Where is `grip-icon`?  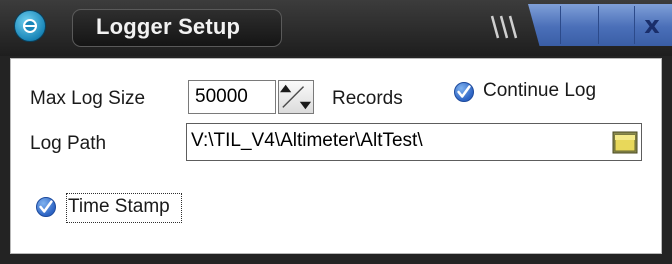 grip-icon is located at coordinates (506, 27).